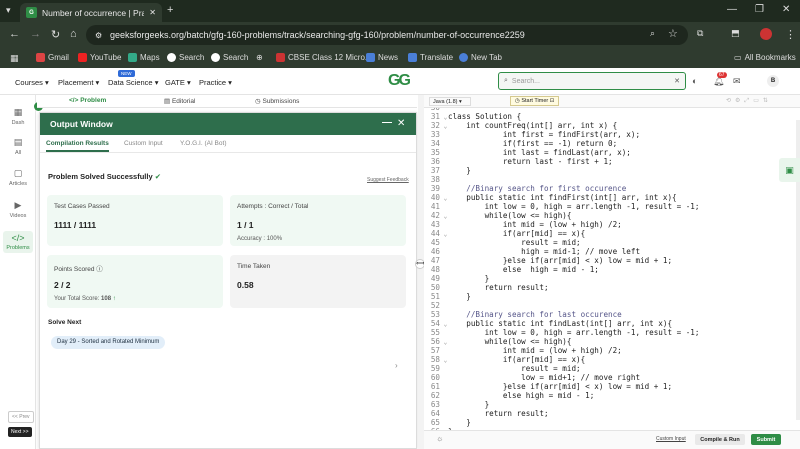 The image size is (800, 449). Describe the element at coordinates (143, 143) in the screenshot. I see `tab-custom-input: Custom Input` at that location.